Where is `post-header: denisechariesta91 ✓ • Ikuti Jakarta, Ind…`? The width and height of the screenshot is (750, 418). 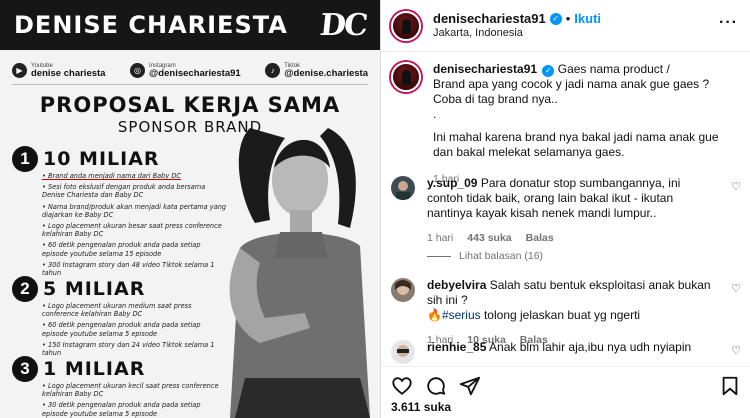
post-header: denisechariesta91 ✓ • Ikuti Jakarta, Ind… is located at coordinates (565, 26).